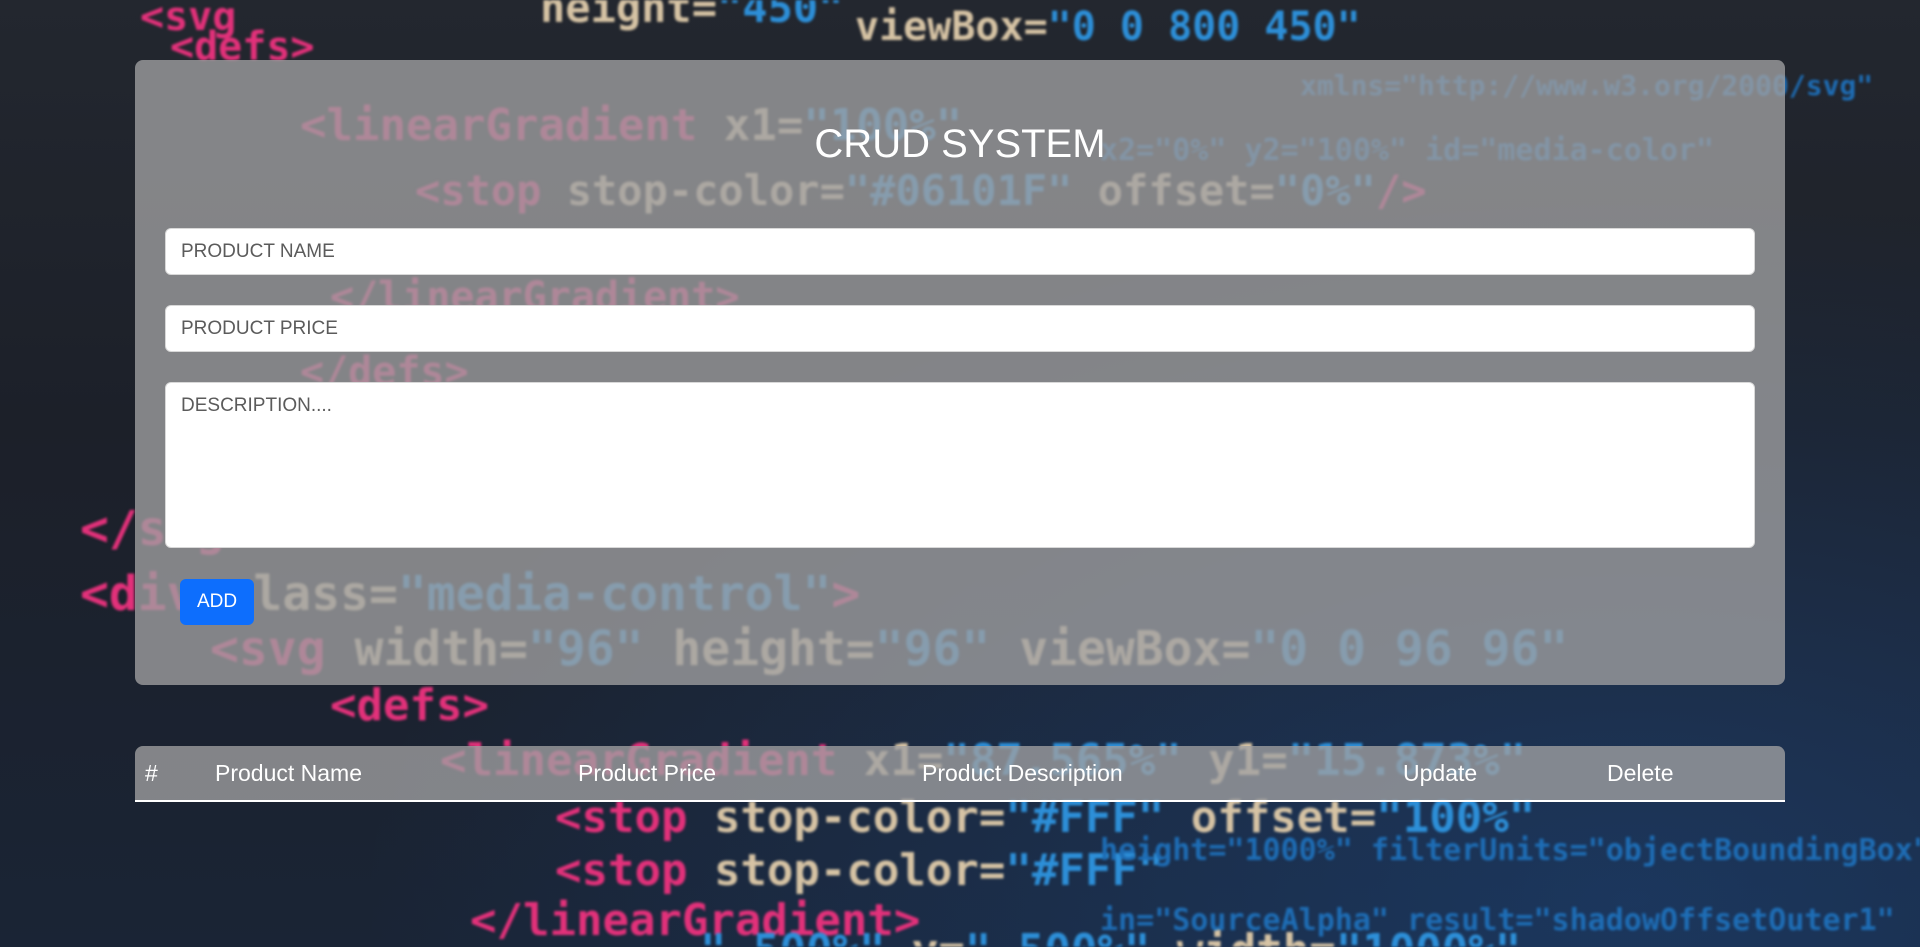 The image size is (1920, 947). I want to click on description-textarea, so click(960, 465).